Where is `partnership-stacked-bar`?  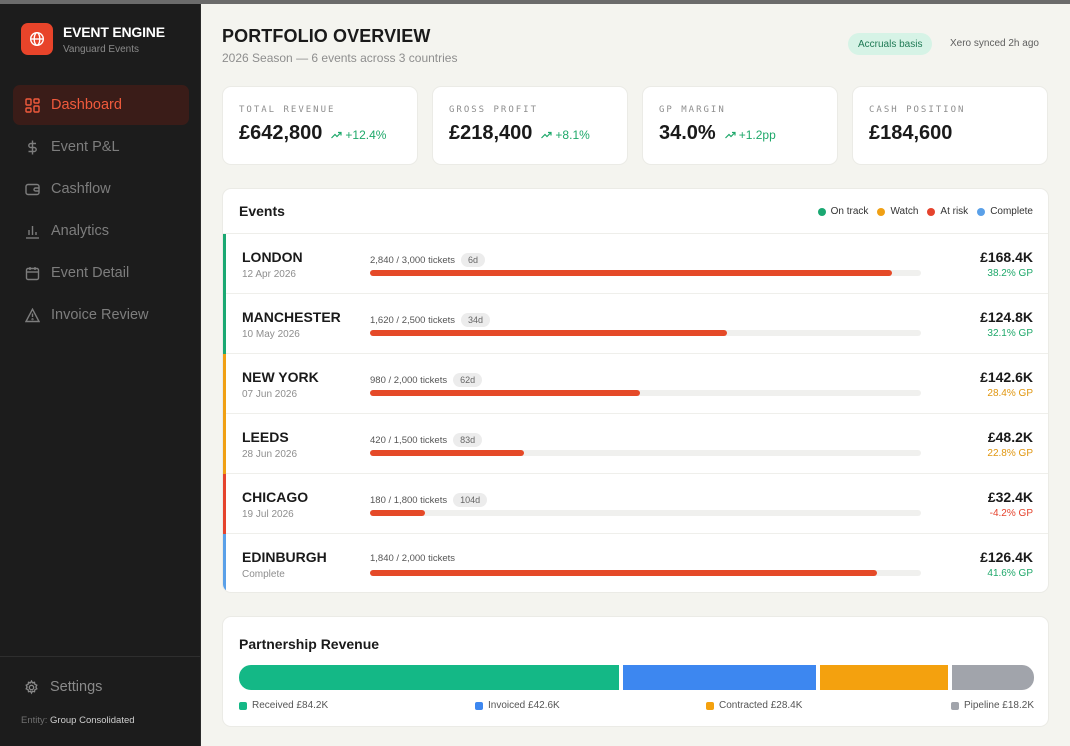 partnership-stacked-bar is located at coordinates (636, 677).